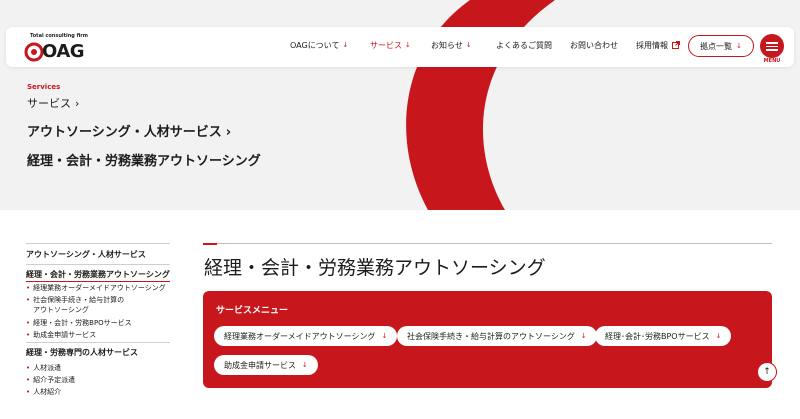 This screenshot has width=800, height=419. What do you see at coordinates (491, 336) in the screenshot?
I see `service-pill-label: 社会保険手続き・給与計算のアウトソーシング` at bounding box center [491, 336].